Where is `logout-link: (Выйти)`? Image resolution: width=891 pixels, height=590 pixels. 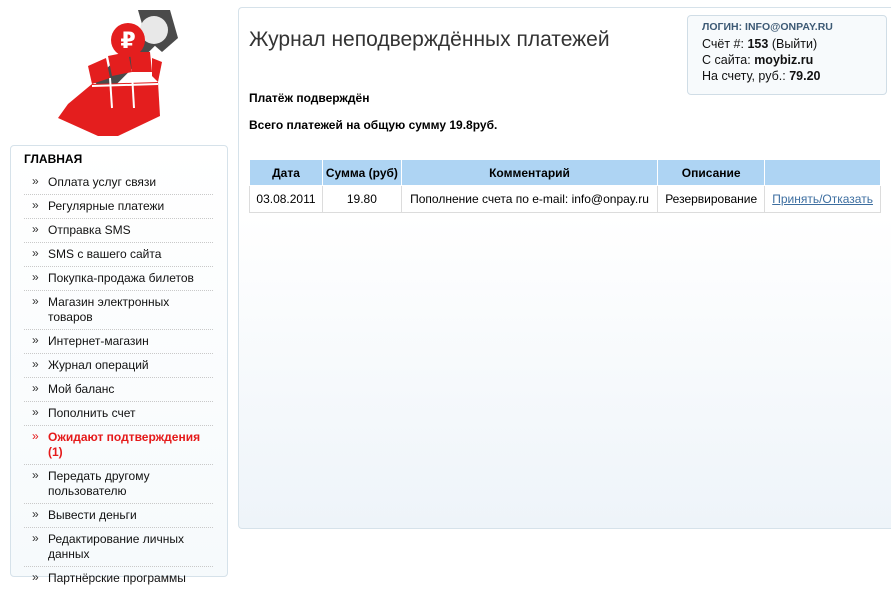
logout-link: (Выйти) is located at coordinates (794, 44).